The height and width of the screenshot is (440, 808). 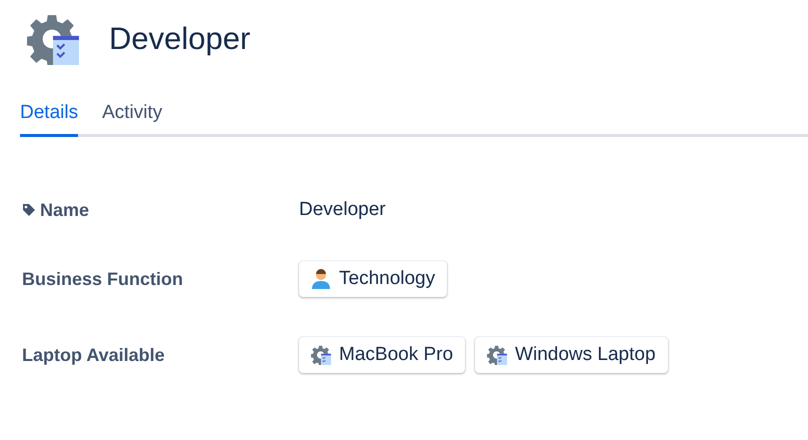 I want to click on field-label: Laptop Available, so click(x=93, y=355).